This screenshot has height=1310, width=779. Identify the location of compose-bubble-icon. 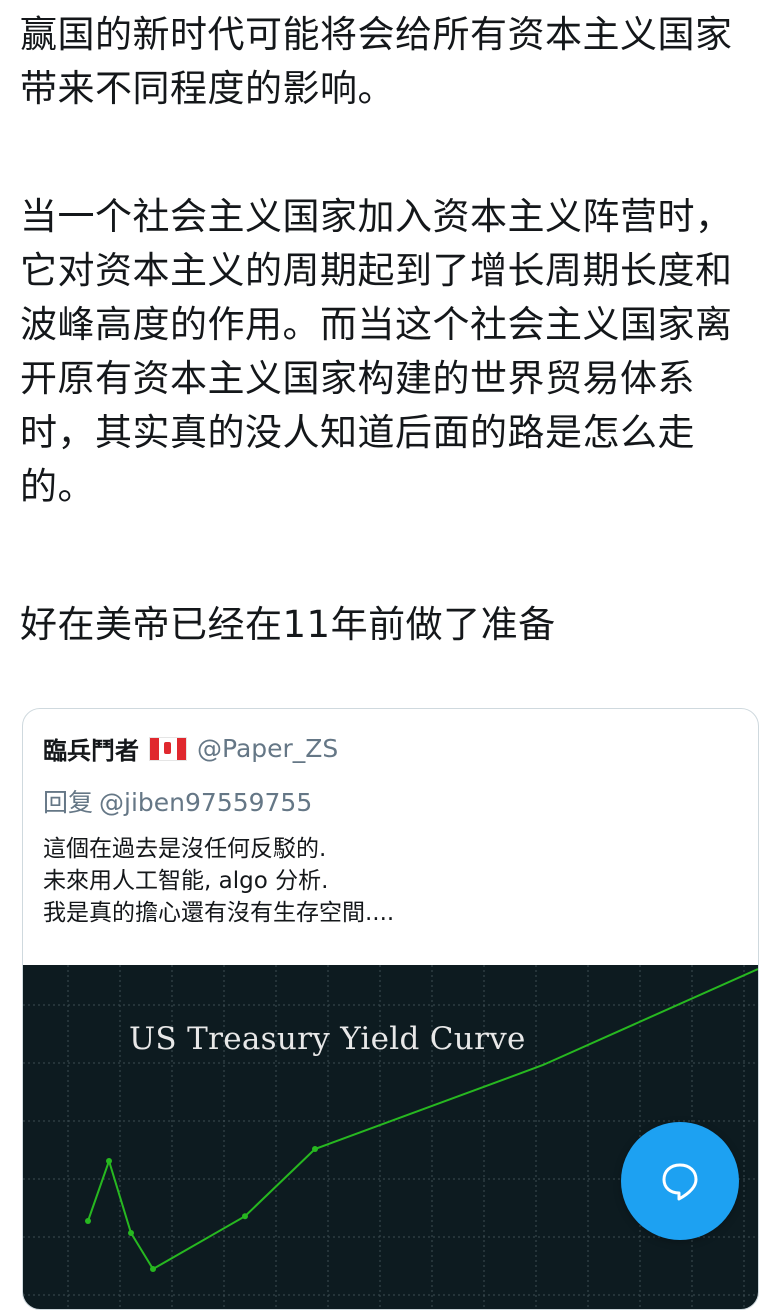
(680, 1182).